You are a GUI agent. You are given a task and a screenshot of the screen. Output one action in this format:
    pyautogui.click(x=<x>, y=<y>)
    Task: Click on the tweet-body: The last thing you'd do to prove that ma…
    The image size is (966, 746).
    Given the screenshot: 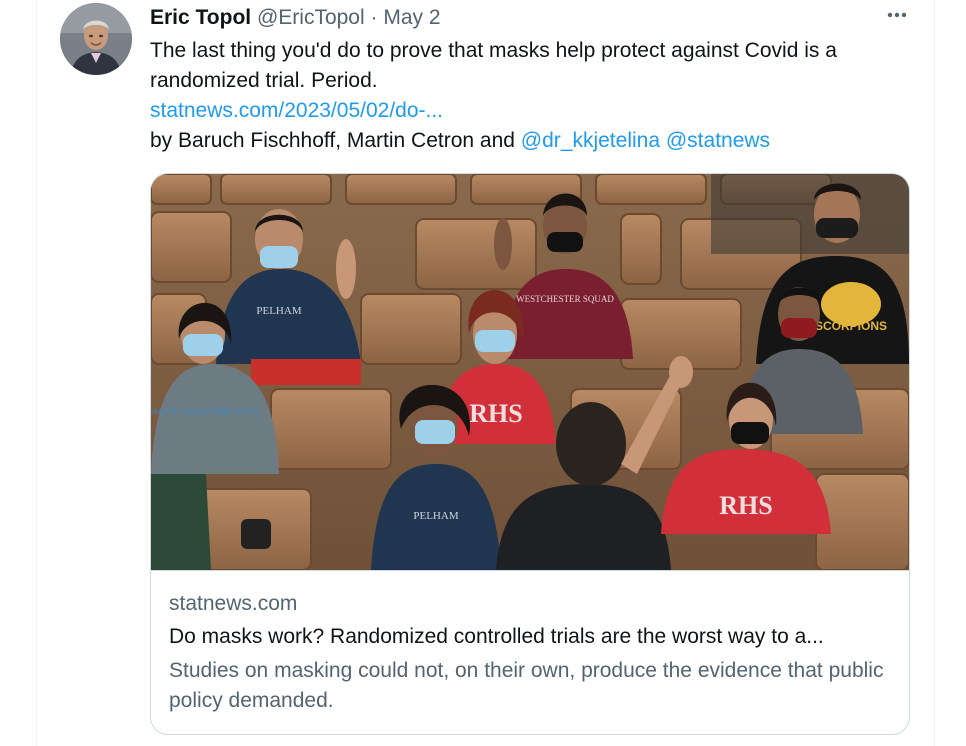 What is the action you would take?
    pyautogui.click(x=535, y=96)
    